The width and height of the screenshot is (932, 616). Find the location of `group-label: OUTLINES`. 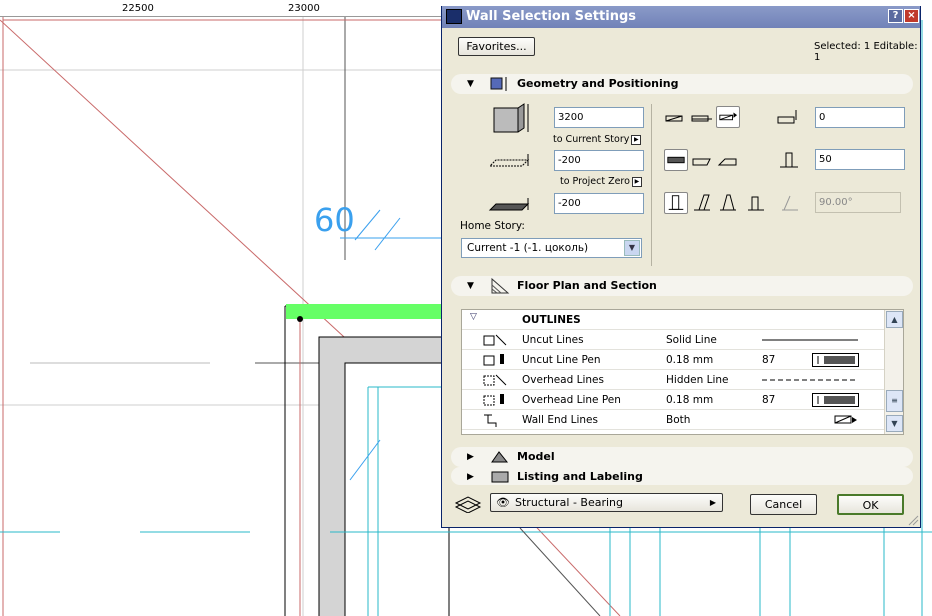

group-label: OUTLINES is located at coordinates (551, 320).